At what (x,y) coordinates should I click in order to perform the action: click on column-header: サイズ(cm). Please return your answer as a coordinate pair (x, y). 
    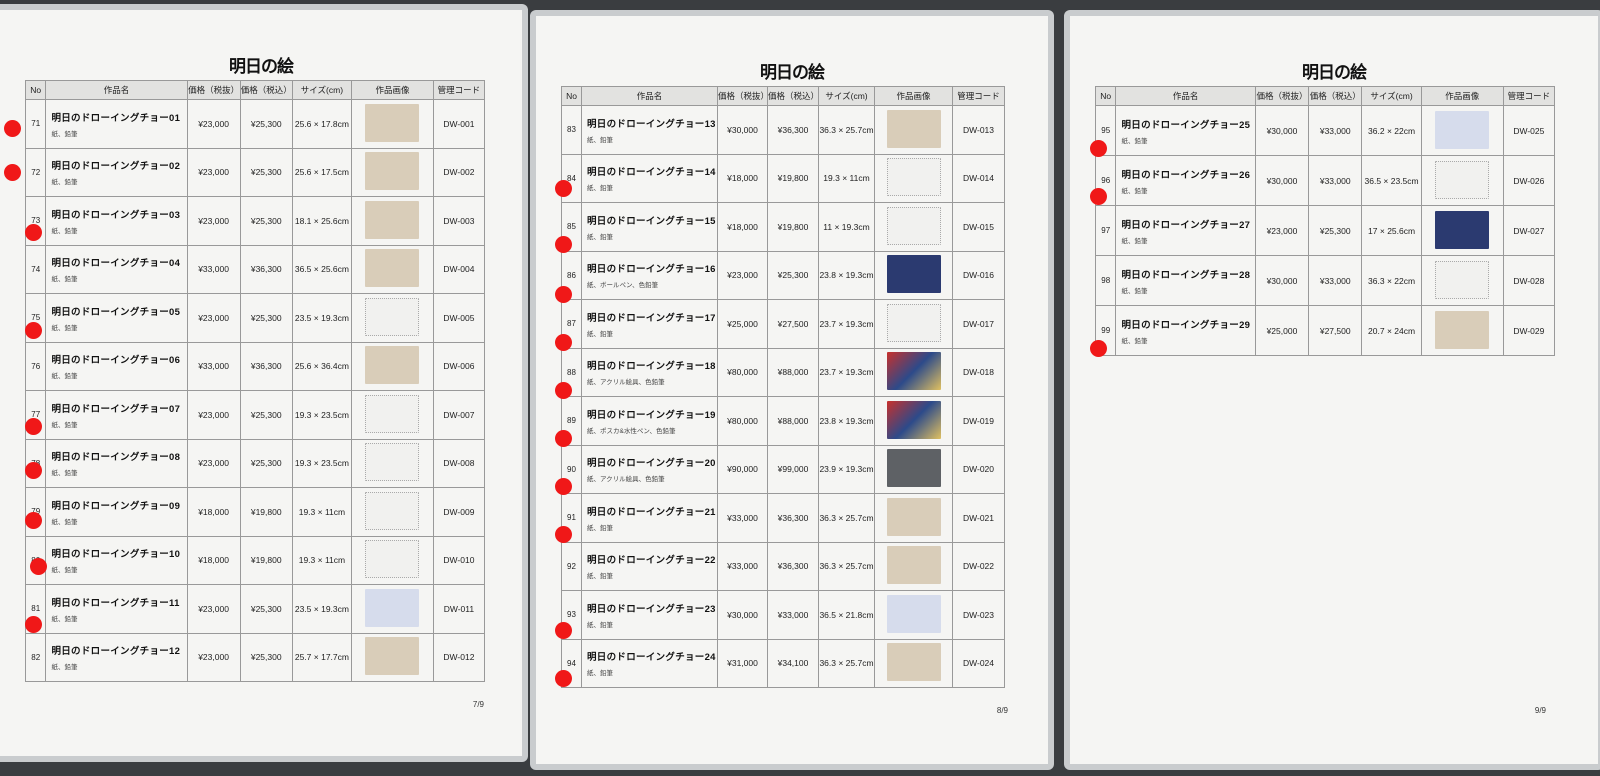
    Looking at the image, I should click on (846, 96).